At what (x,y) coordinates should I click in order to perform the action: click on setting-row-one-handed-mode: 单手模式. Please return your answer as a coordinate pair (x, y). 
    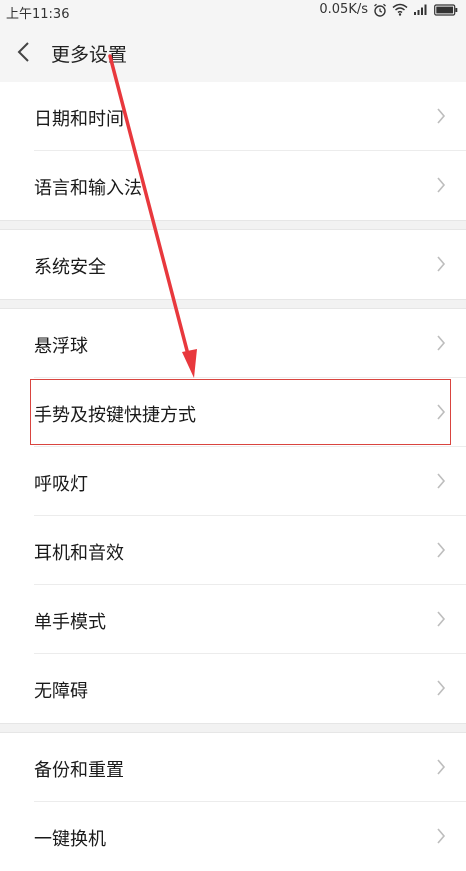
    Looking at the image, I should click on (233, 619).